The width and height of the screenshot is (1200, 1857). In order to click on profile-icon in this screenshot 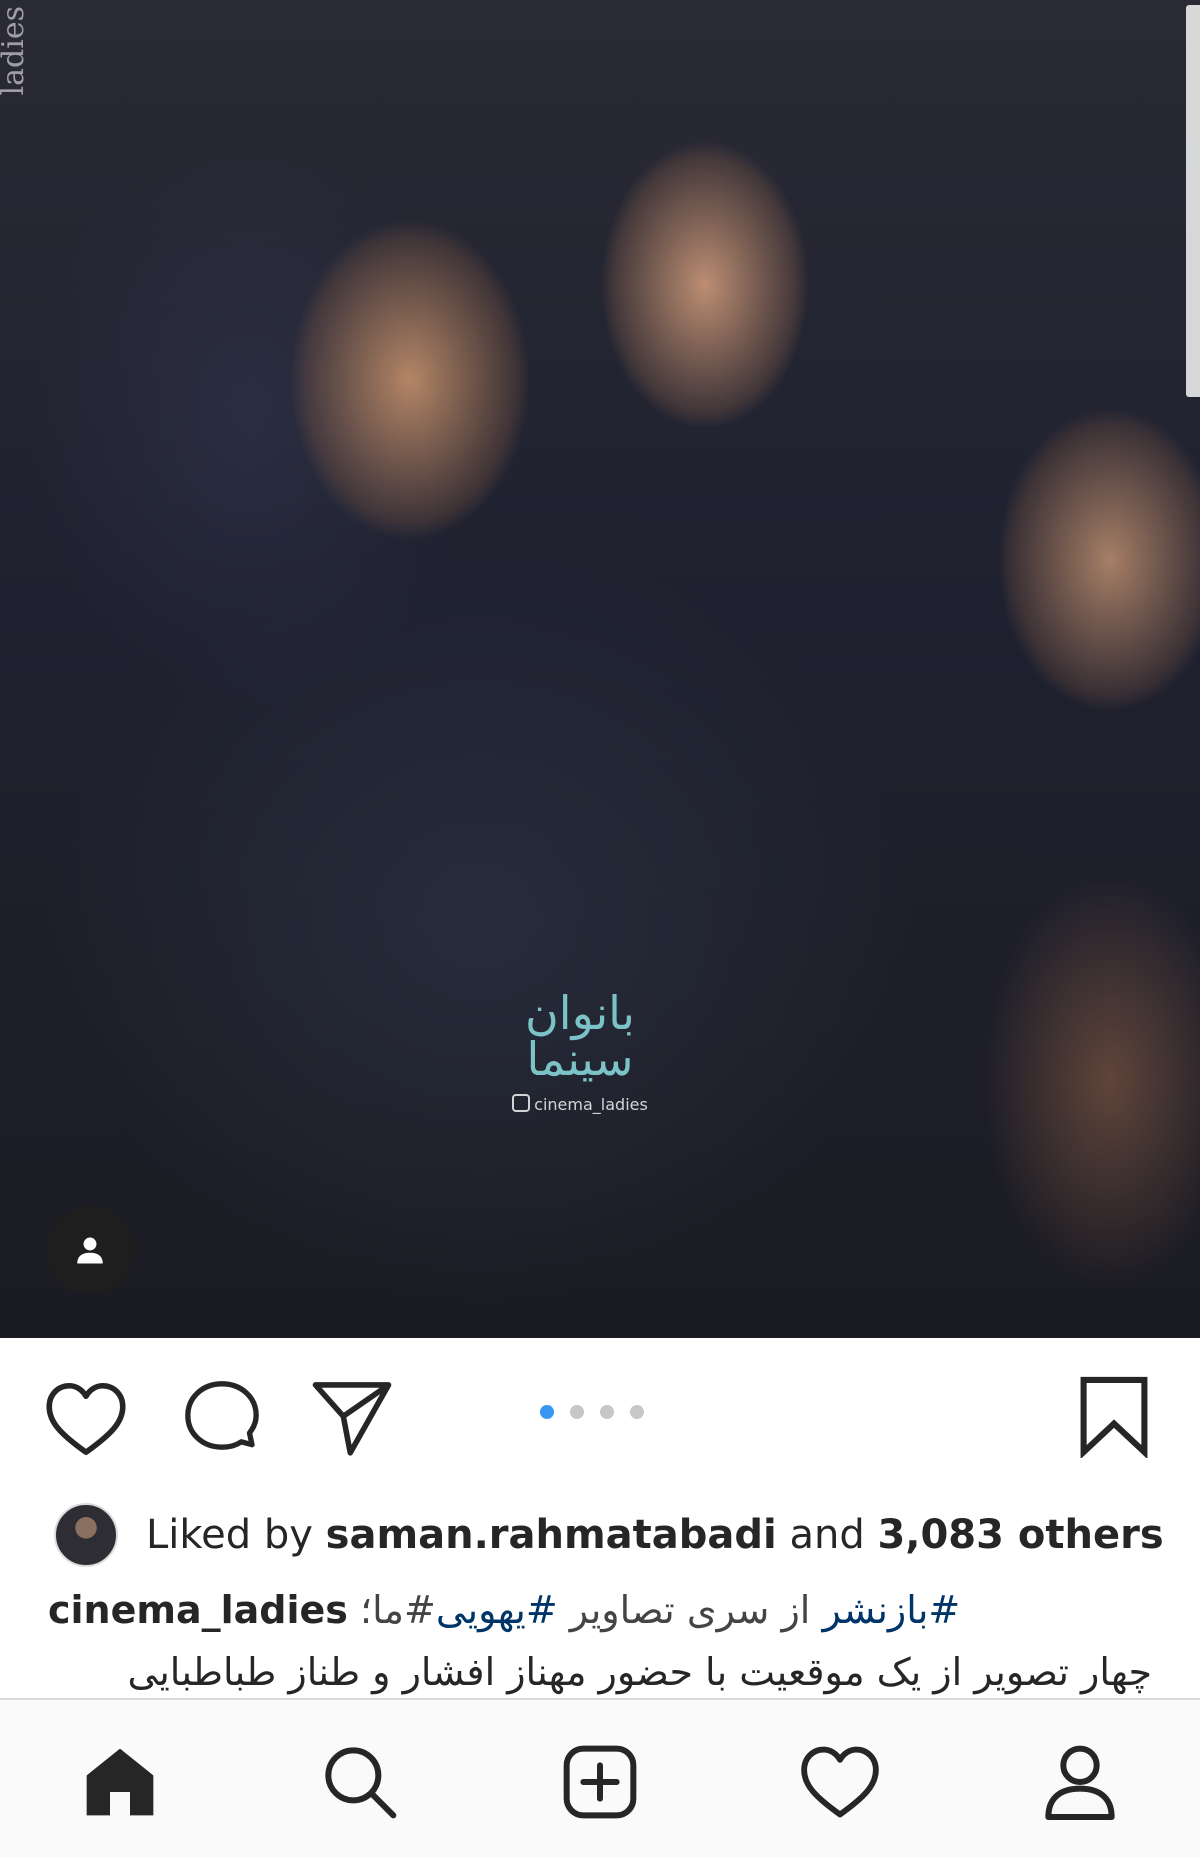, I will do `click(1080, 1782)`.